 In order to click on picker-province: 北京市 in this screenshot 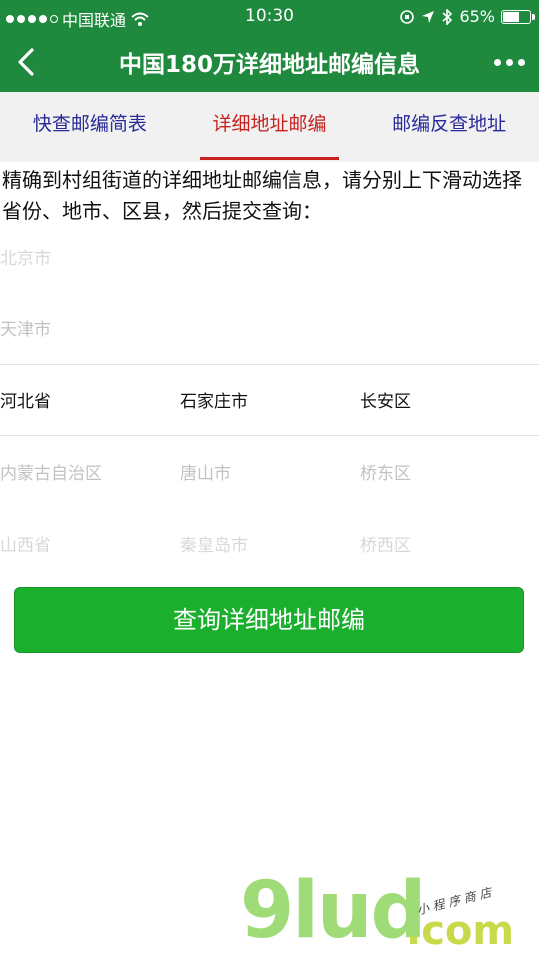, I will do `click(25, 256)`.